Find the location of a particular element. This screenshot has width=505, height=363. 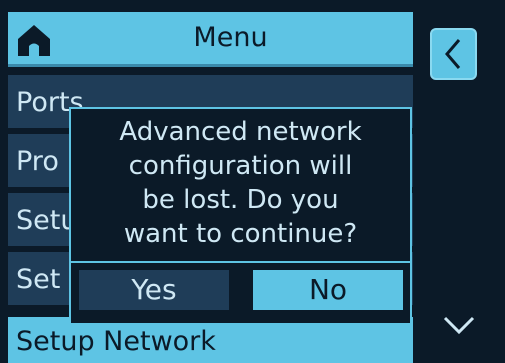

home-icon is located at coordinates (34, 40).